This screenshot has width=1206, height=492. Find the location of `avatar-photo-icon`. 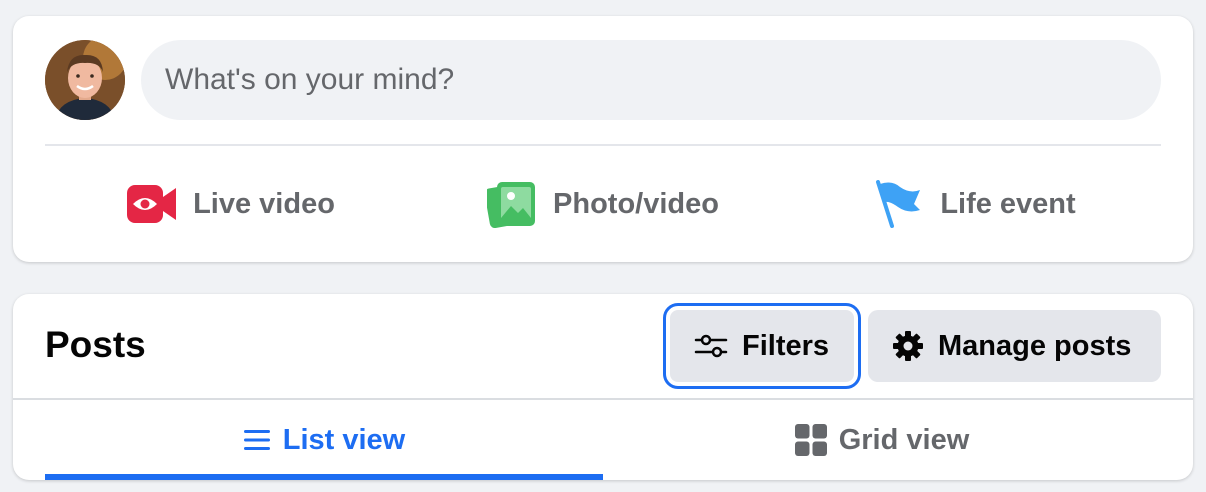

avatar-photo-icon is located at coordinates (85, 80).